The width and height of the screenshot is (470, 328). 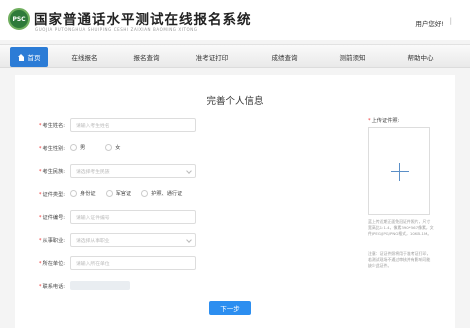 What do you see at coordinates (284, 56) in the screenshot?
I see `nav-score-query: 成绩查询` at bounding box center [284, 56].